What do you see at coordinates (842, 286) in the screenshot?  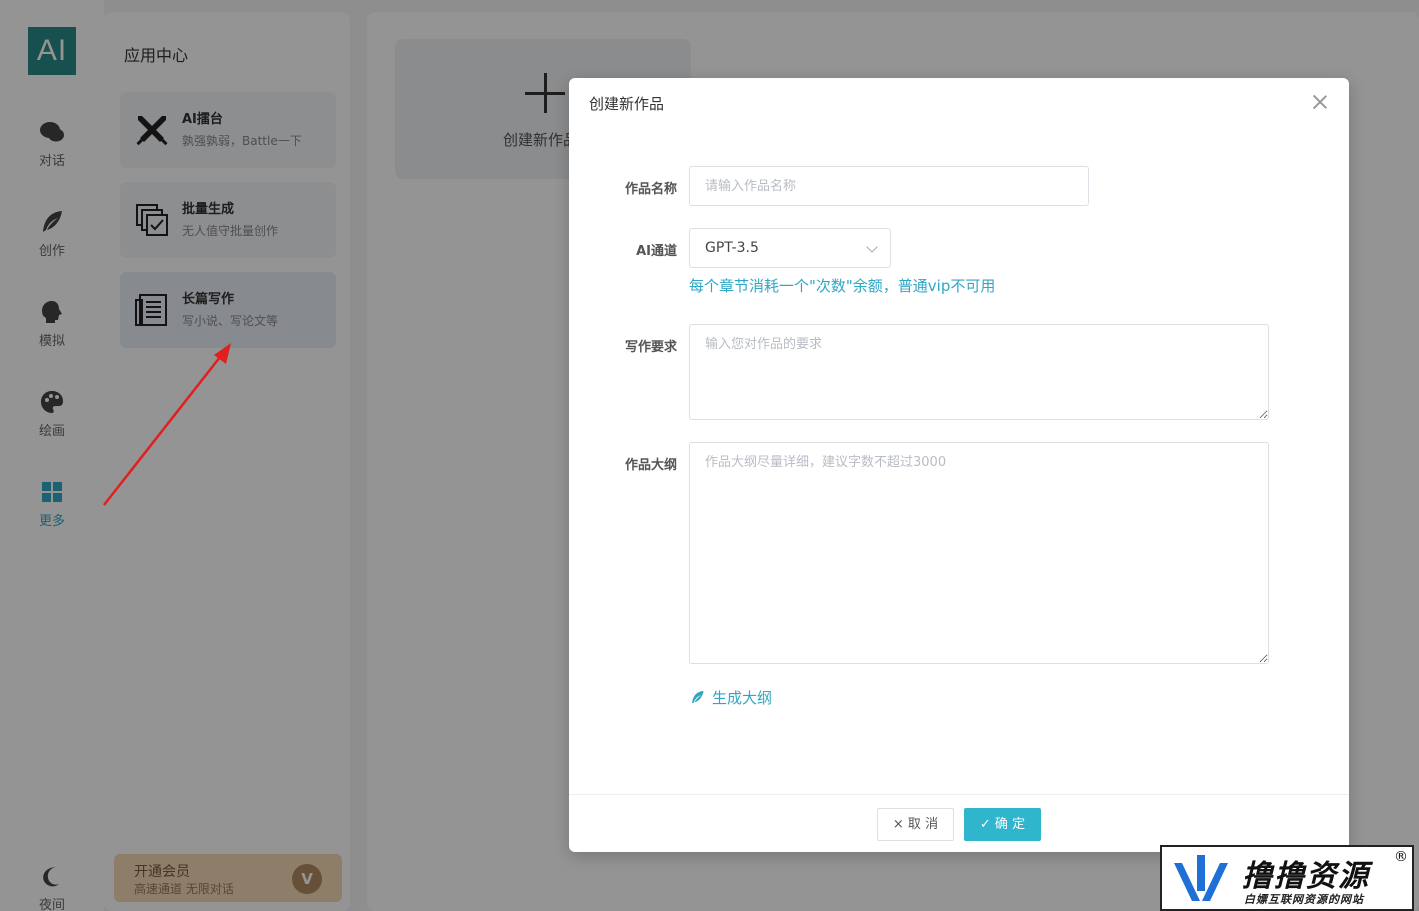 I see `ai-channel-hint: 每个章节消耗一个"次数"余额，普通vip不可用` at bounding box center [842, 286].